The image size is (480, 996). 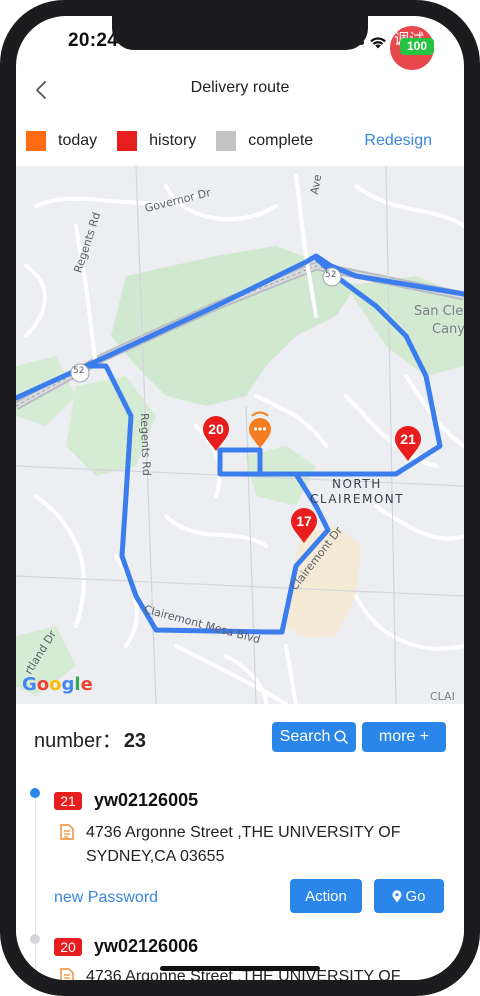 What do you see at coordinates (254, 899) in the screenshot?
I see `order-actions: new Password Action Go` at bounding box center [254, 899].